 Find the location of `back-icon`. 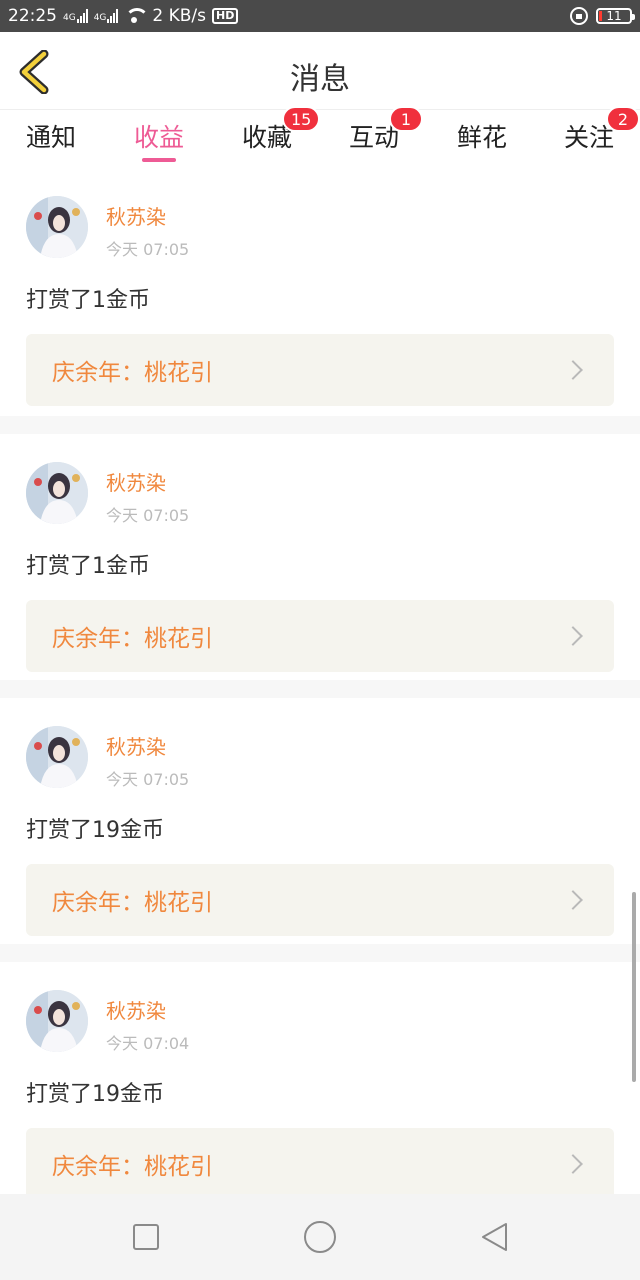

back-icon is located at coordinates (495, 1237).